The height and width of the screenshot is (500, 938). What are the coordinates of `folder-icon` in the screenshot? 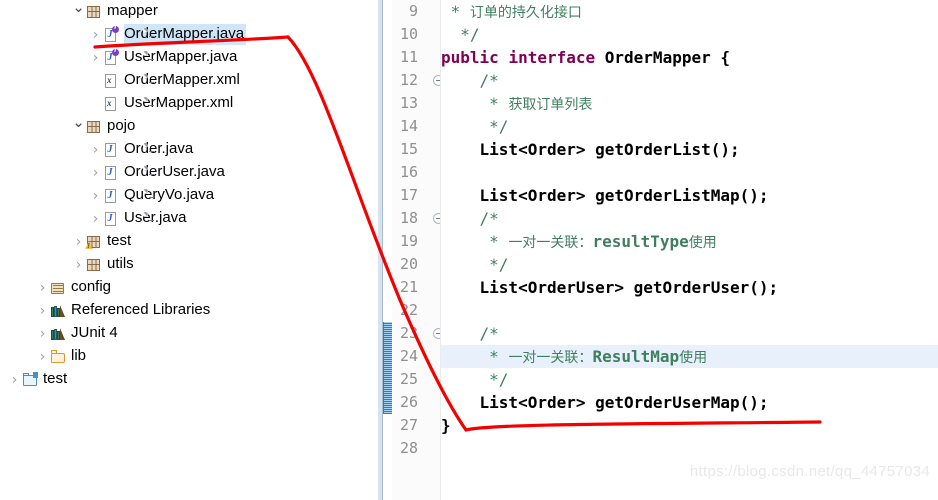 It's located at (58, 357).